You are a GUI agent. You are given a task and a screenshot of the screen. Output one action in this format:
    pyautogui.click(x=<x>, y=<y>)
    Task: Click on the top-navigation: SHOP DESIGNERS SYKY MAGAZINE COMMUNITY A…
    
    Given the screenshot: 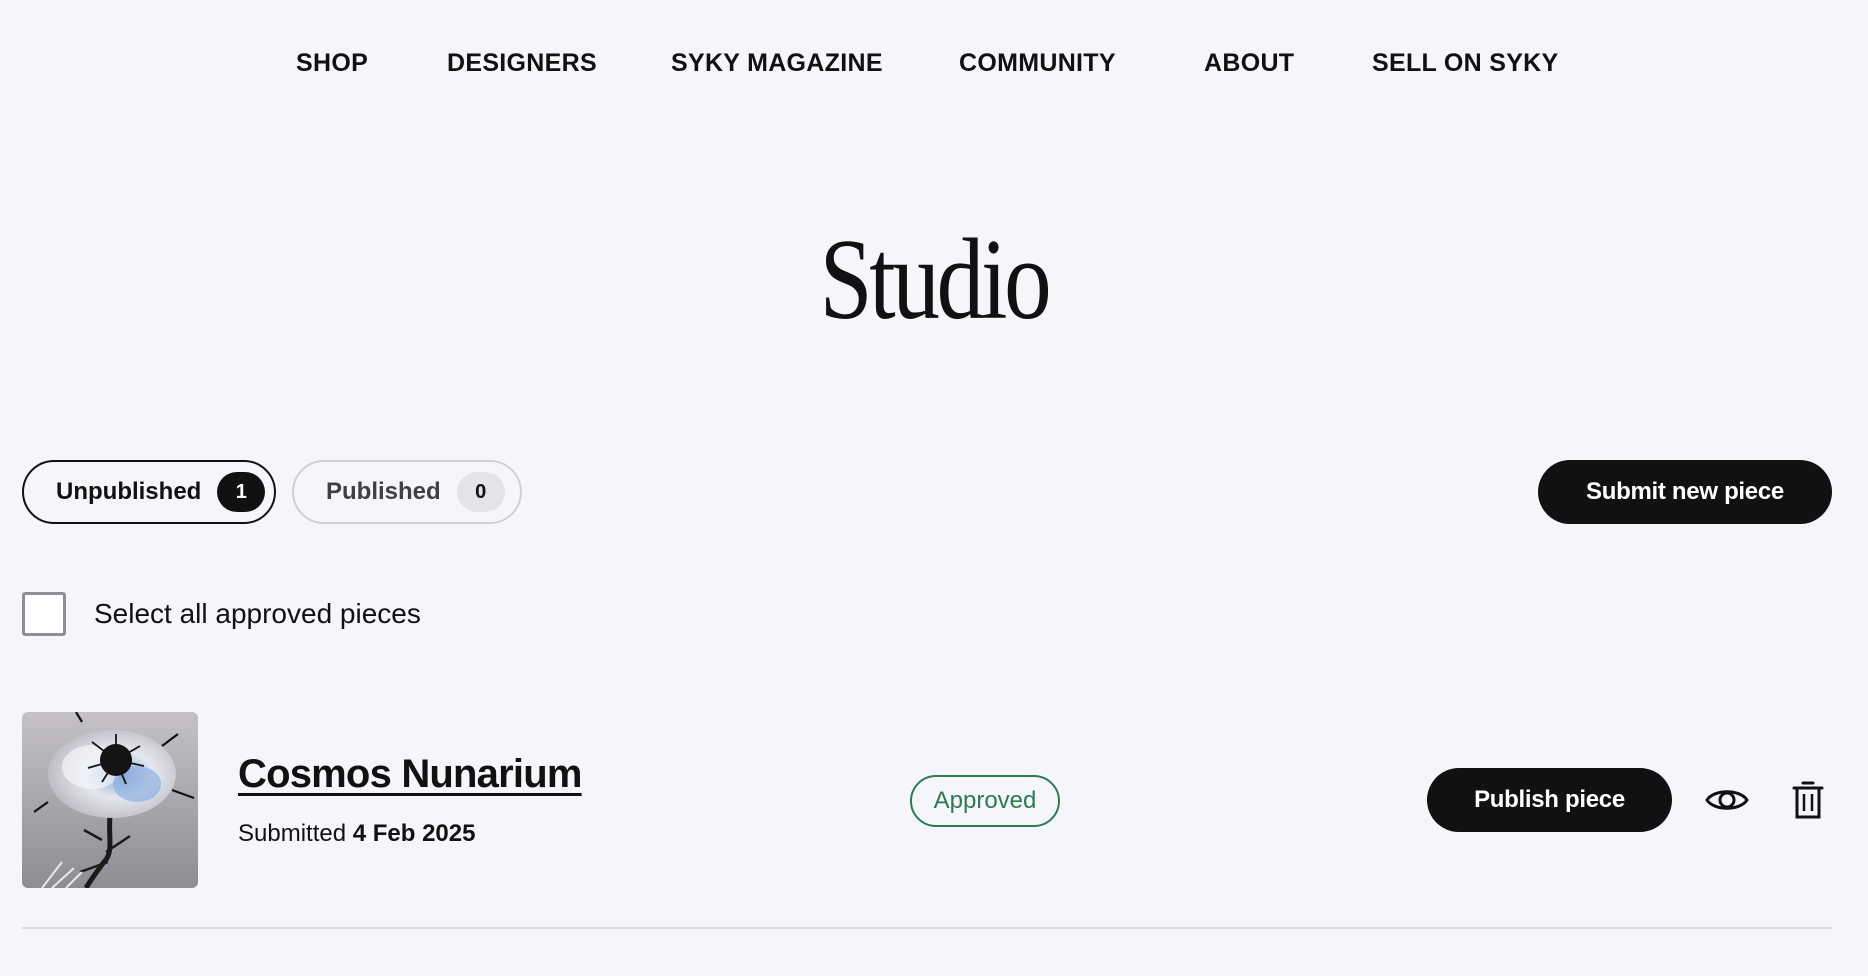 What is the action you would take?
    pyautogui.click(x=934, y=63)
    